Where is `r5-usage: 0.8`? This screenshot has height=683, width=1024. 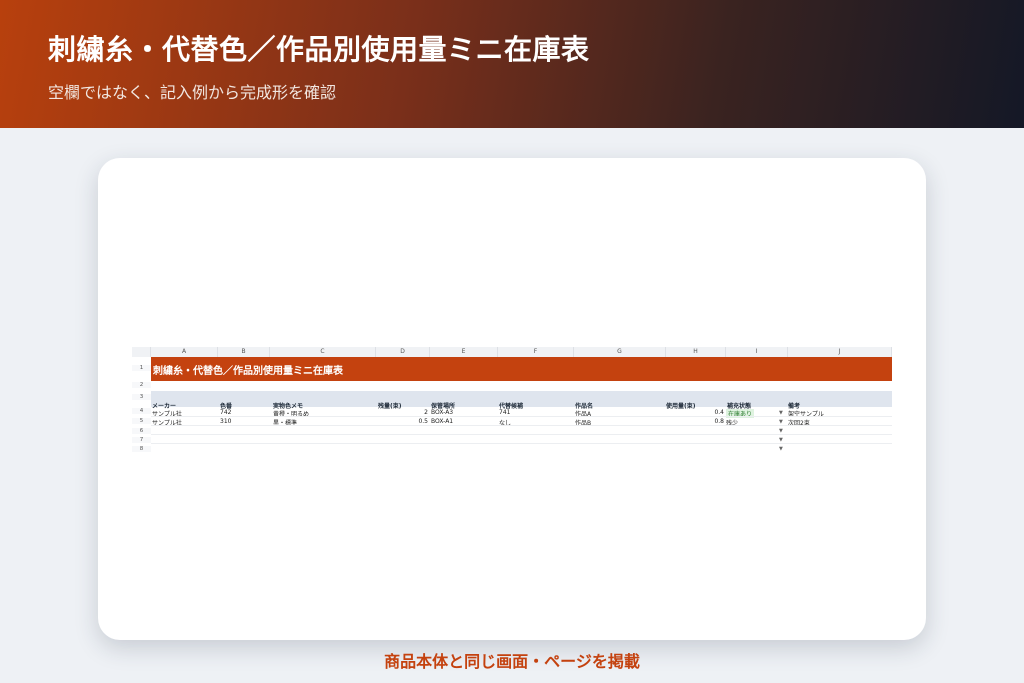 r5-usage: 0.8 is located at coordinates (695, 421).